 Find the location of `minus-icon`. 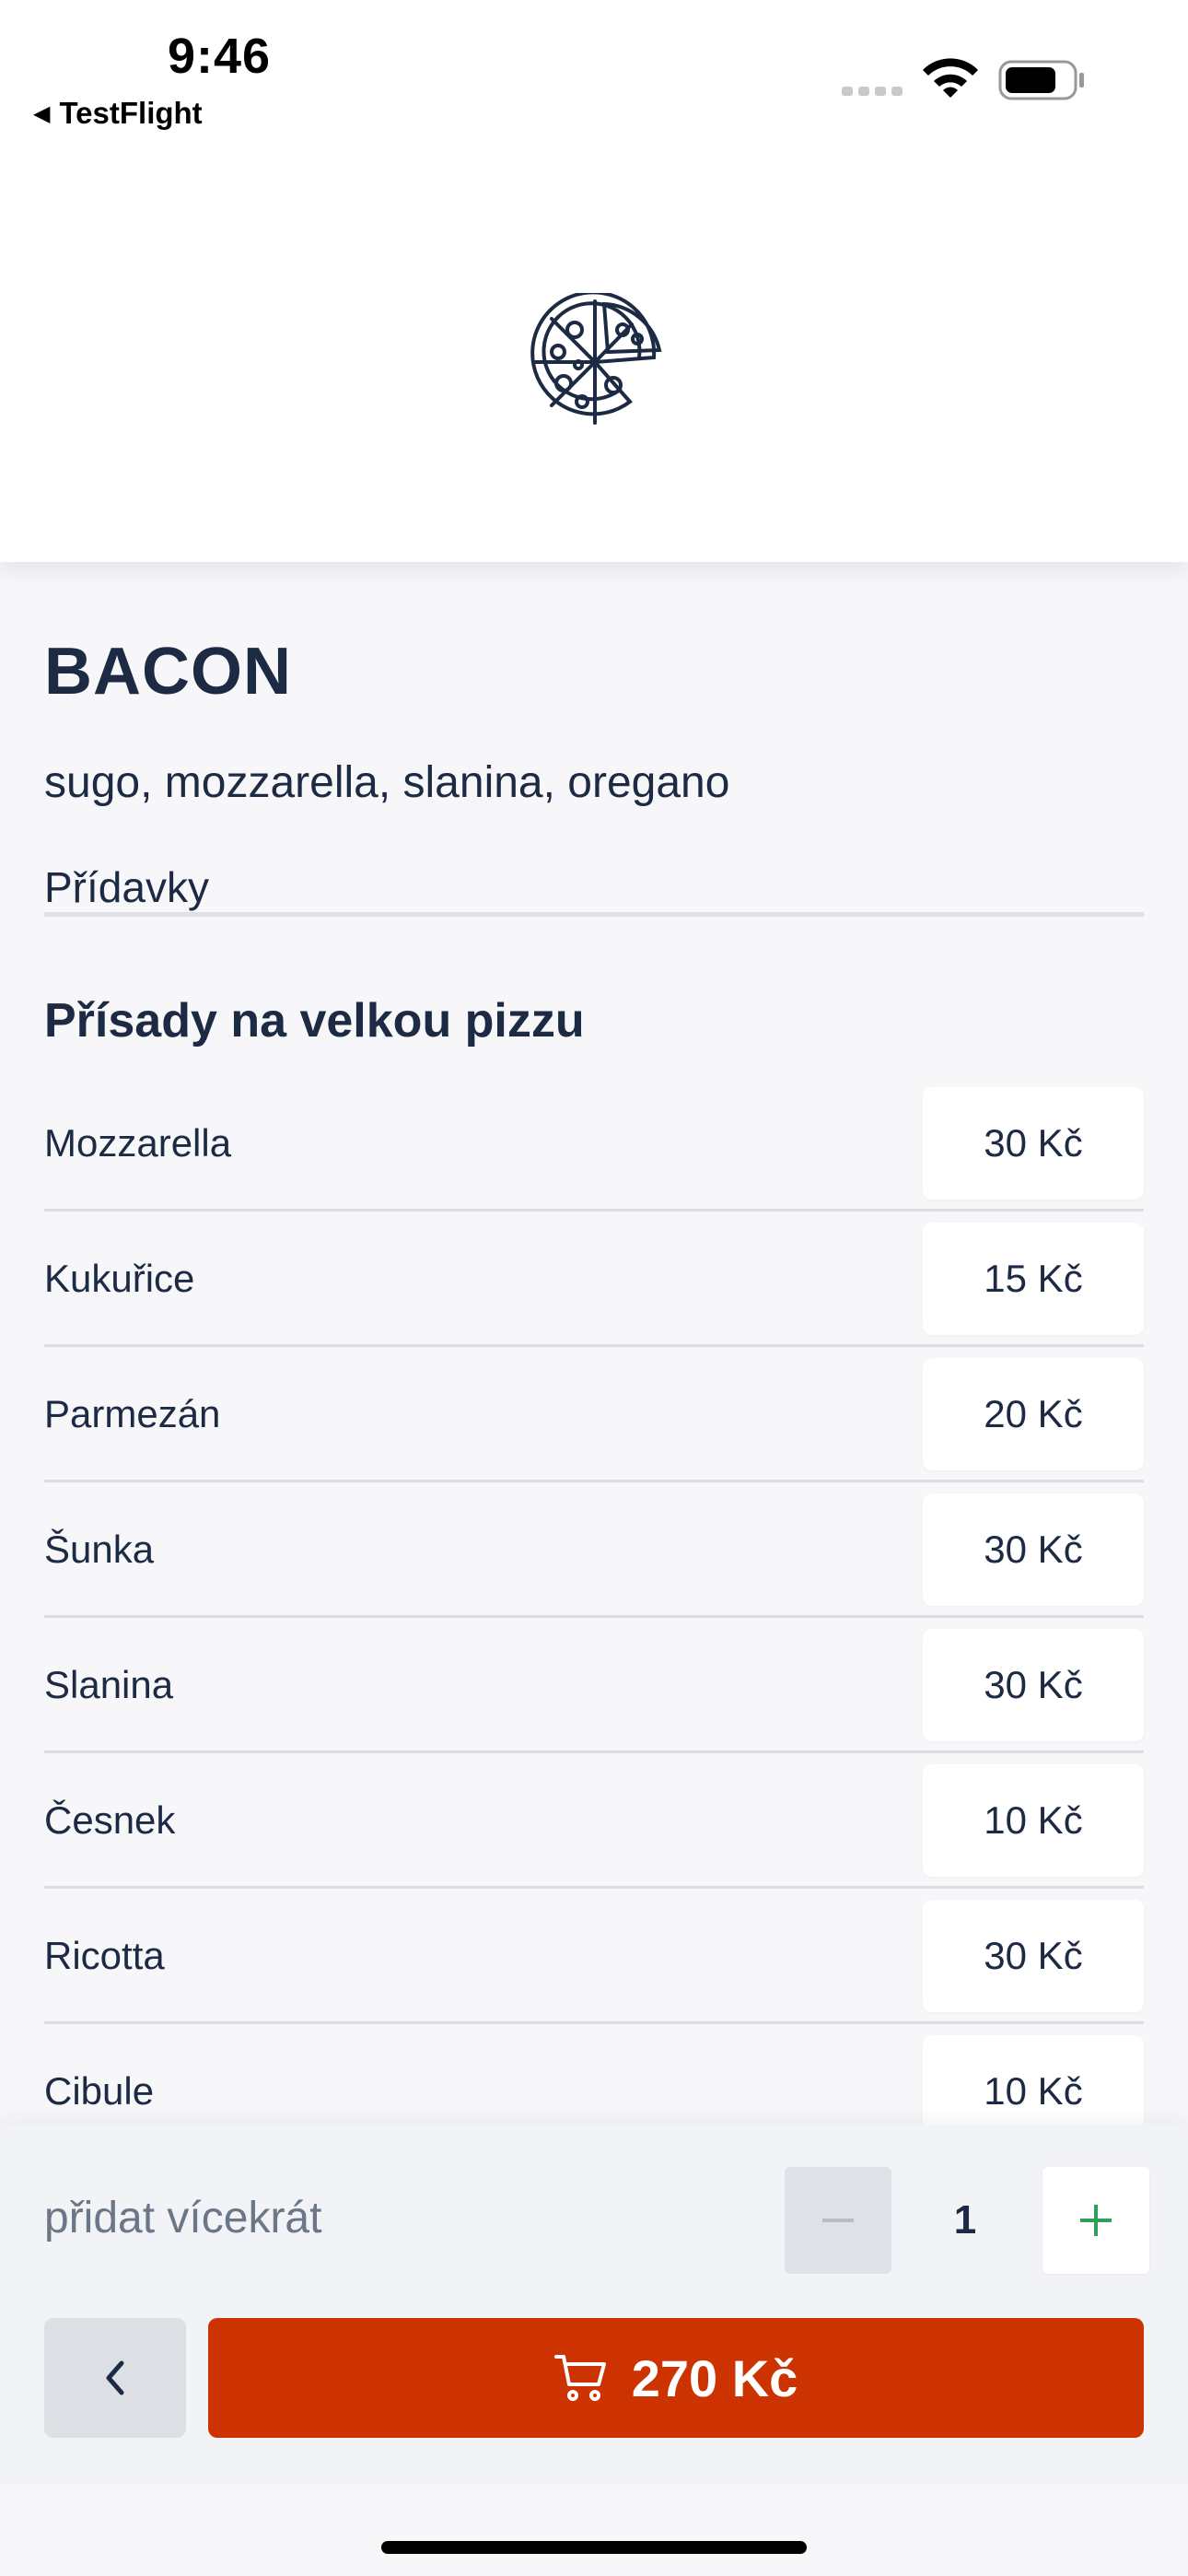

minus-icon is located at coordinates (838, 2220).